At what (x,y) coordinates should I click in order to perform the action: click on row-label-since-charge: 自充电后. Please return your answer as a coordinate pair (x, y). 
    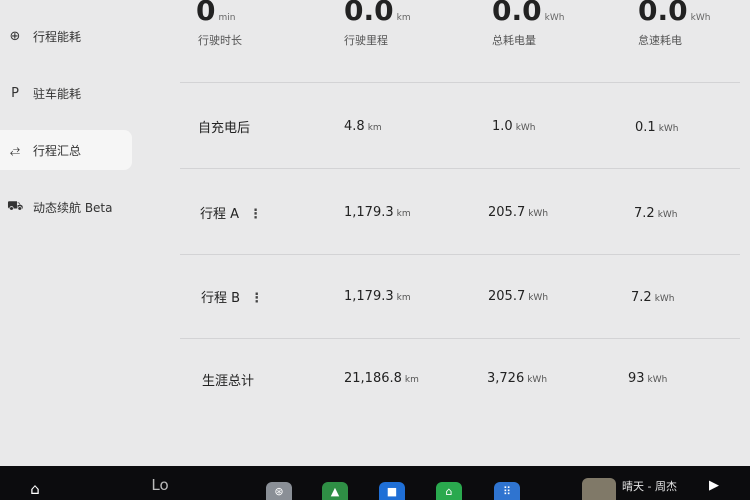
    Looking at the image, I should click on (224, 128).